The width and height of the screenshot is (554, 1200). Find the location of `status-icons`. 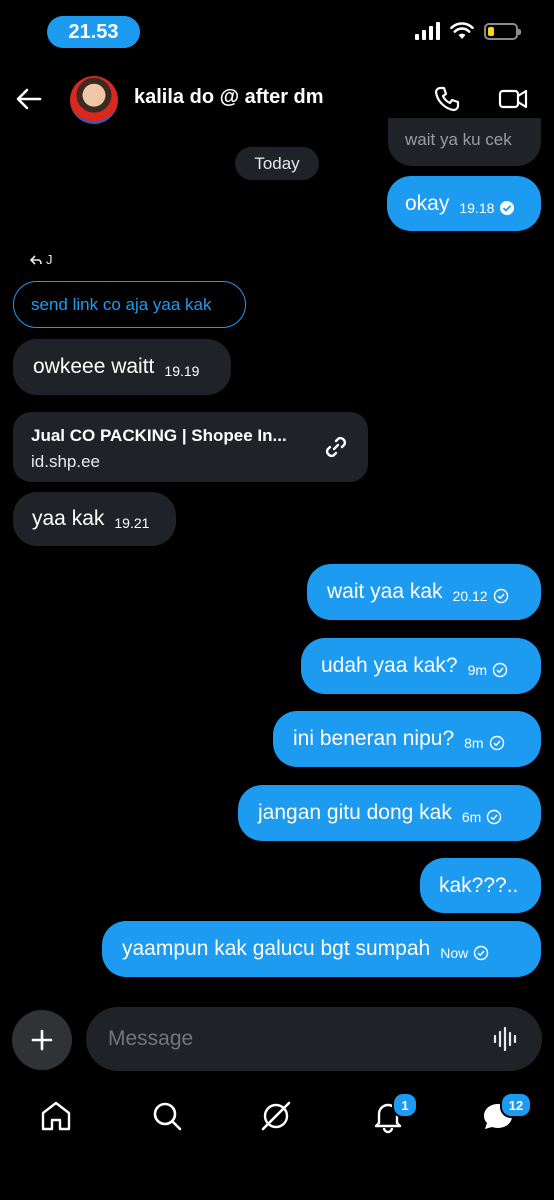

status-icons is located at coordinates (468, 31).